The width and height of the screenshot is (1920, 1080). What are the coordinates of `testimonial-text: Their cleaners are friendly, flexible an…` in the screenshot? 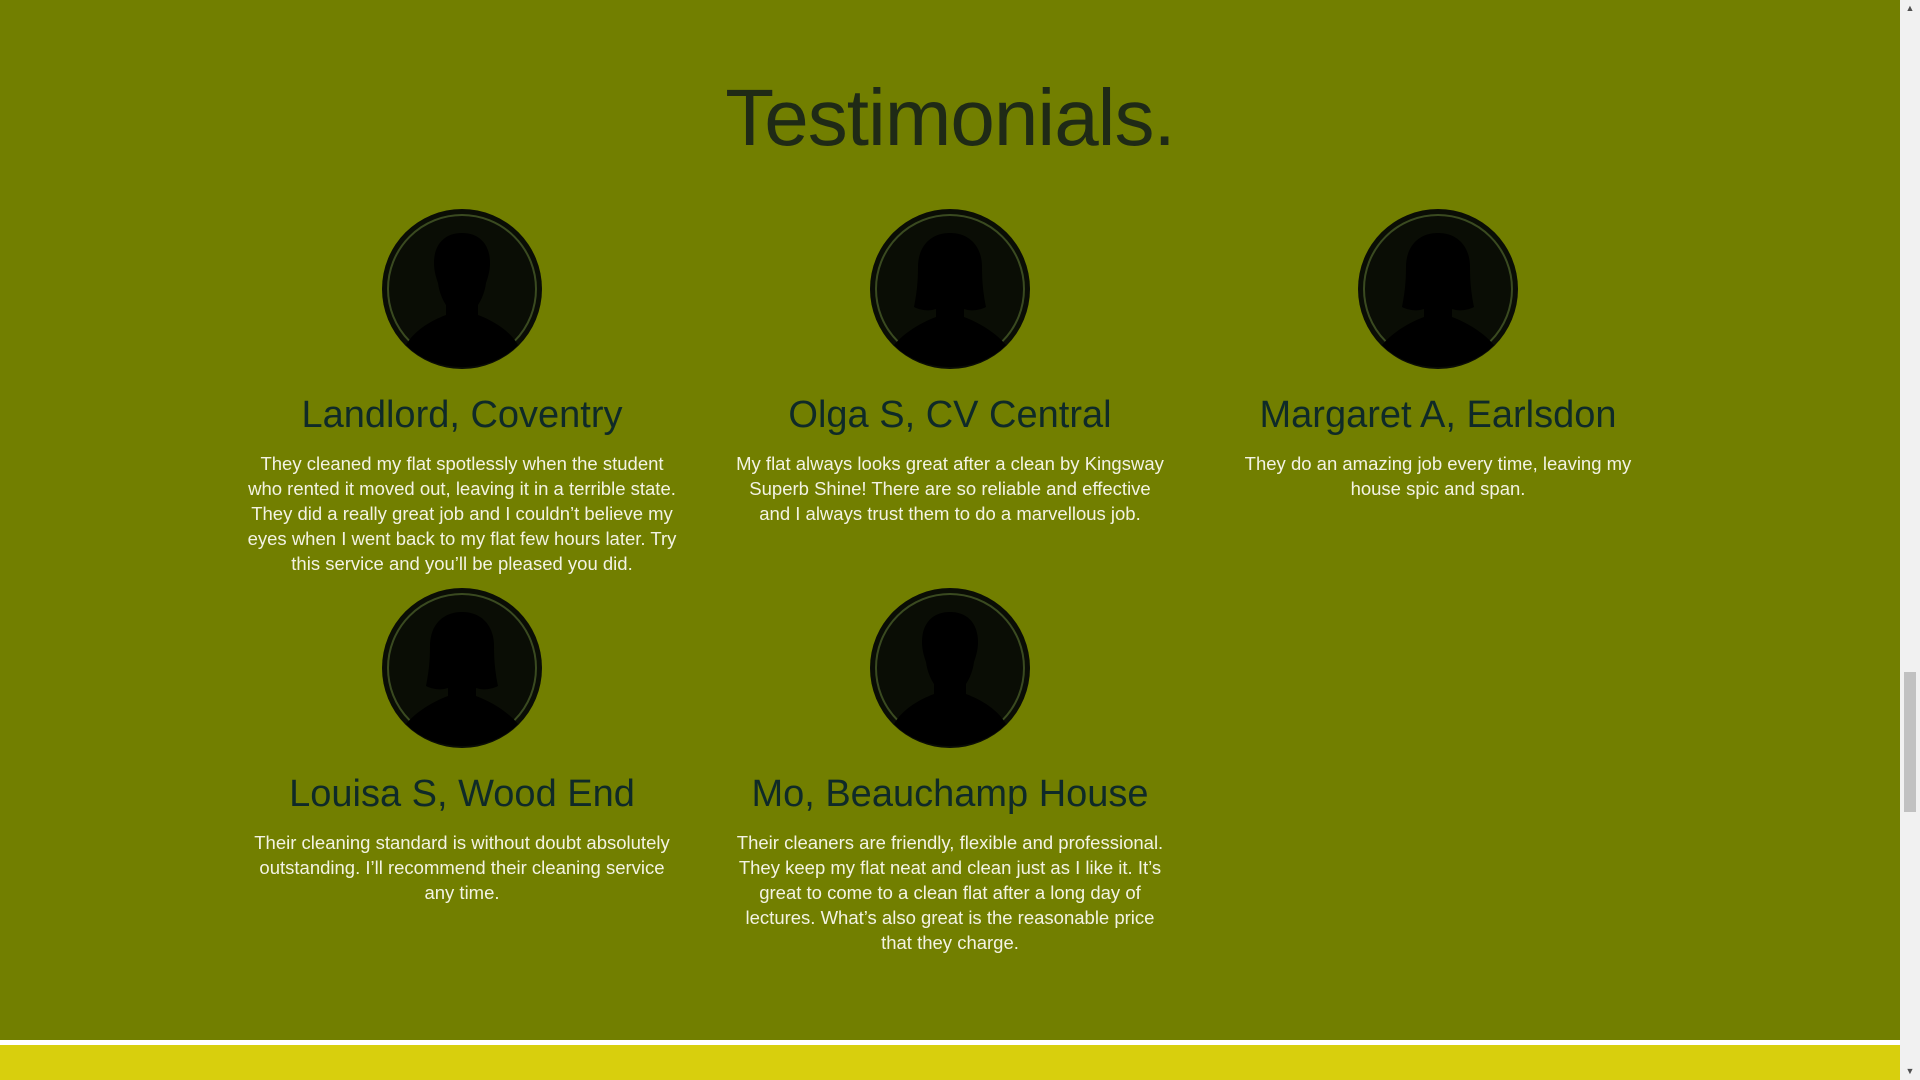 It's located at (950, 892).